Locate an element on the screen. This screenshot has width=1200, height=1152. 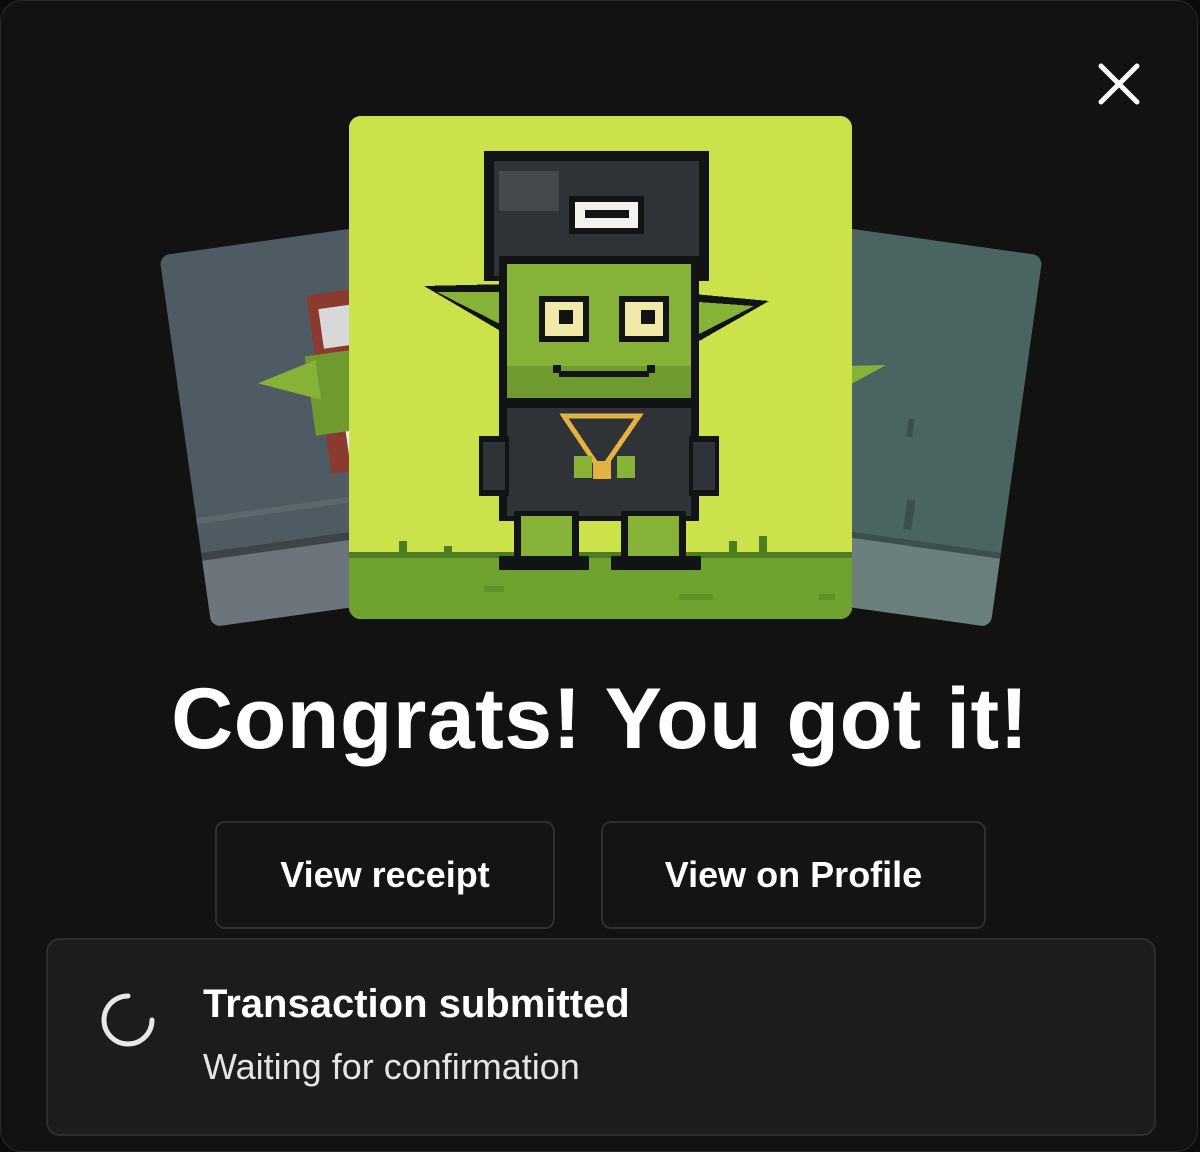
close-icon is located at coordinates (1119, 84).